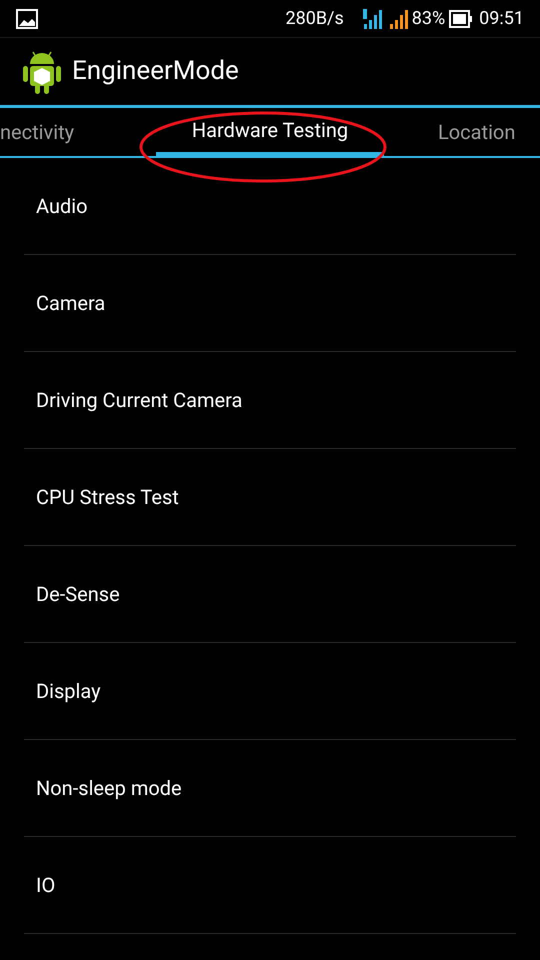  Describe the element at coordinates (461, 19) in the screenshot. I see `battery-icon` at that location.